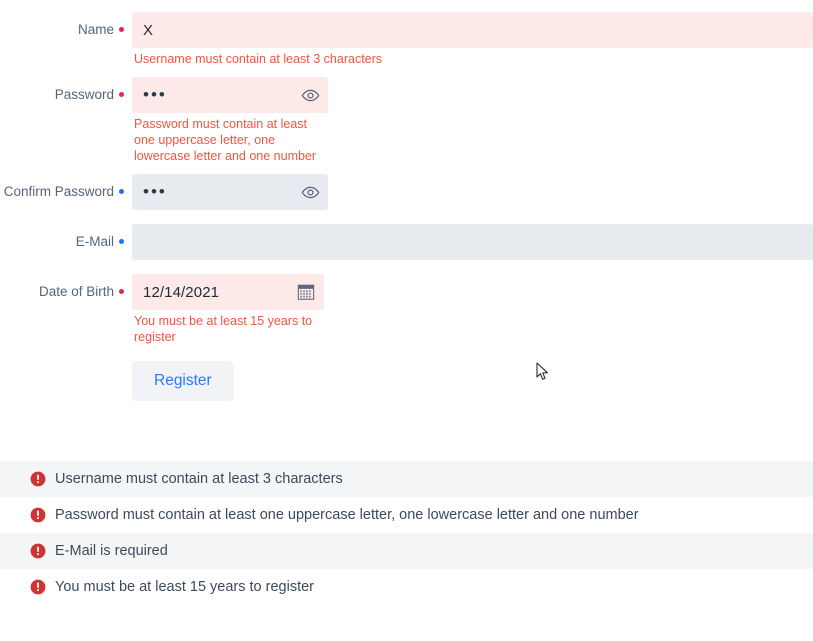  I want to click on date-of-birth-input: 12/14/2021, so click(228, 292).